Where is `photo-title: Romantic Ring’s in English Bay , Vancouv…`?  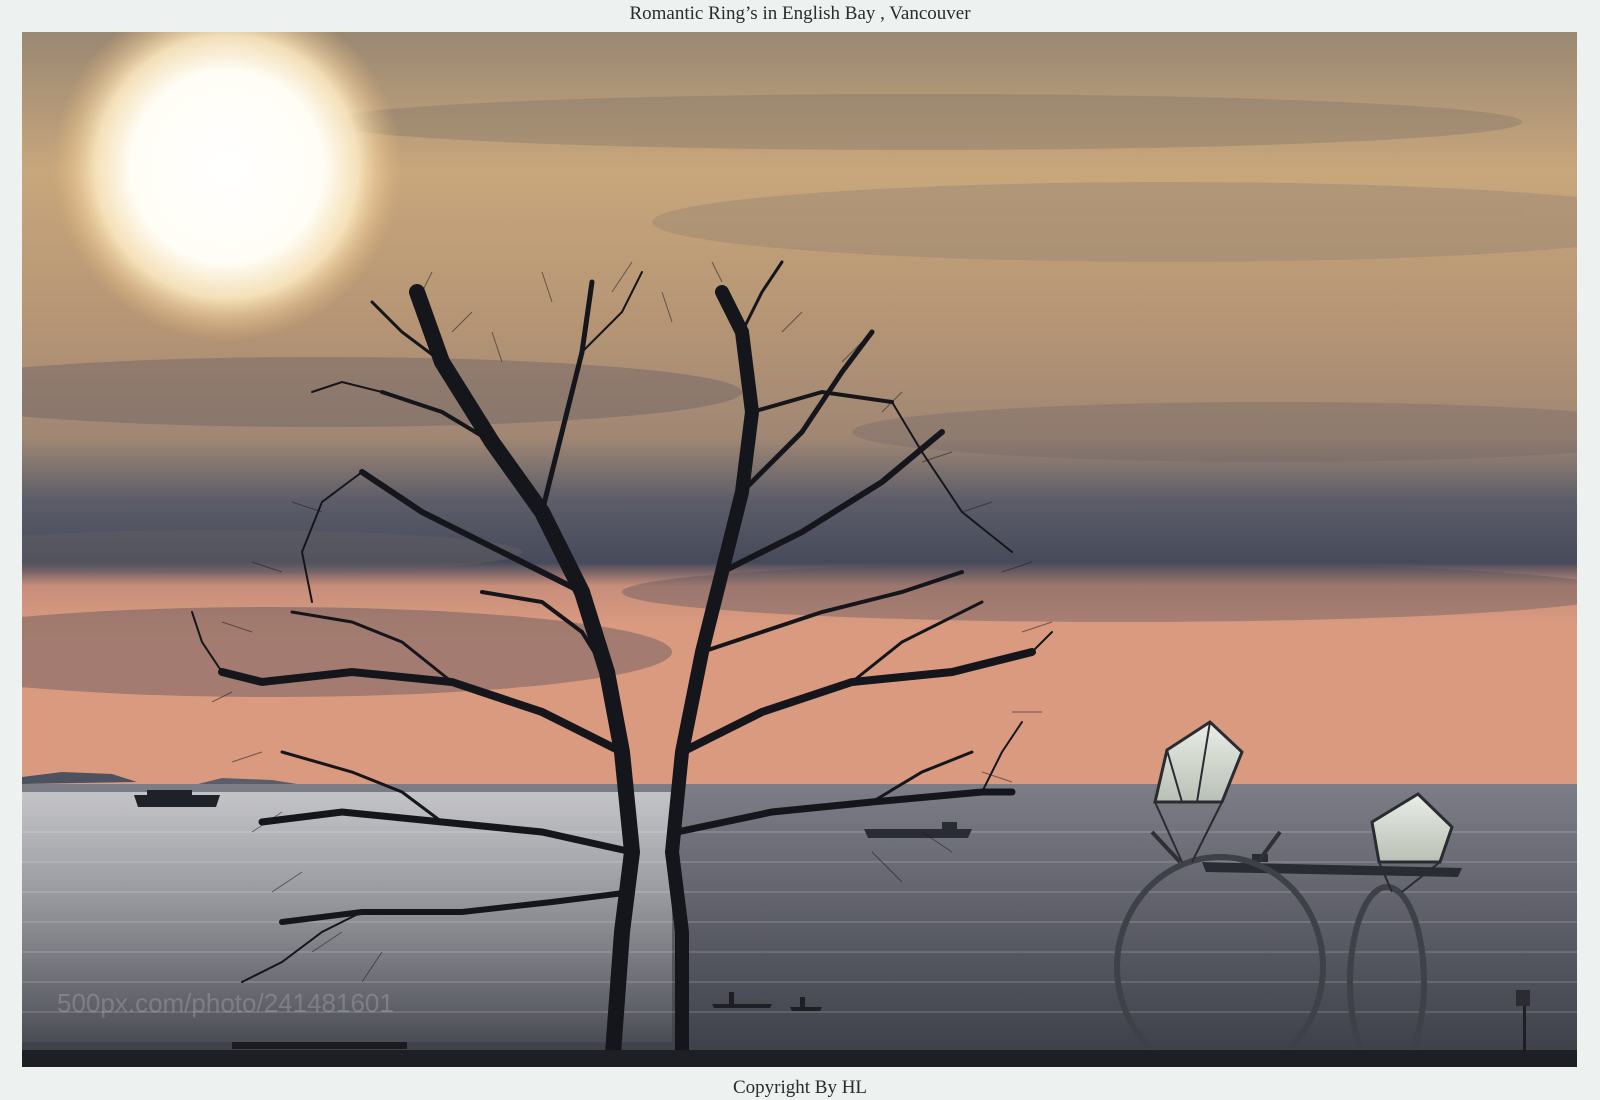 photo-title: Romantic Ring’s in English Bay , Vancouv… is located at coordinates (800, 13).